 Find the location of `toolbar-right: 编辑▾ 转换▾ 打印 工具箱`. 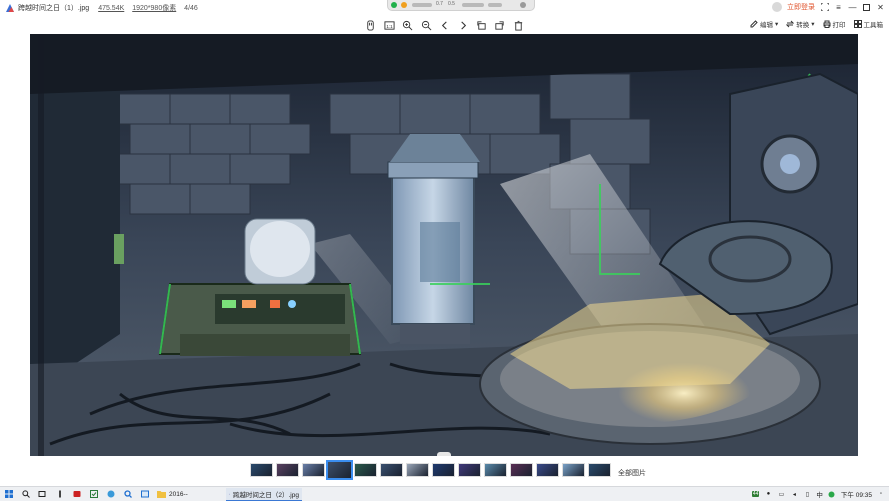

toolbar-right: 编辑▾ 转换▾ 打印 工具箱 is located at coordinates (816, 24).